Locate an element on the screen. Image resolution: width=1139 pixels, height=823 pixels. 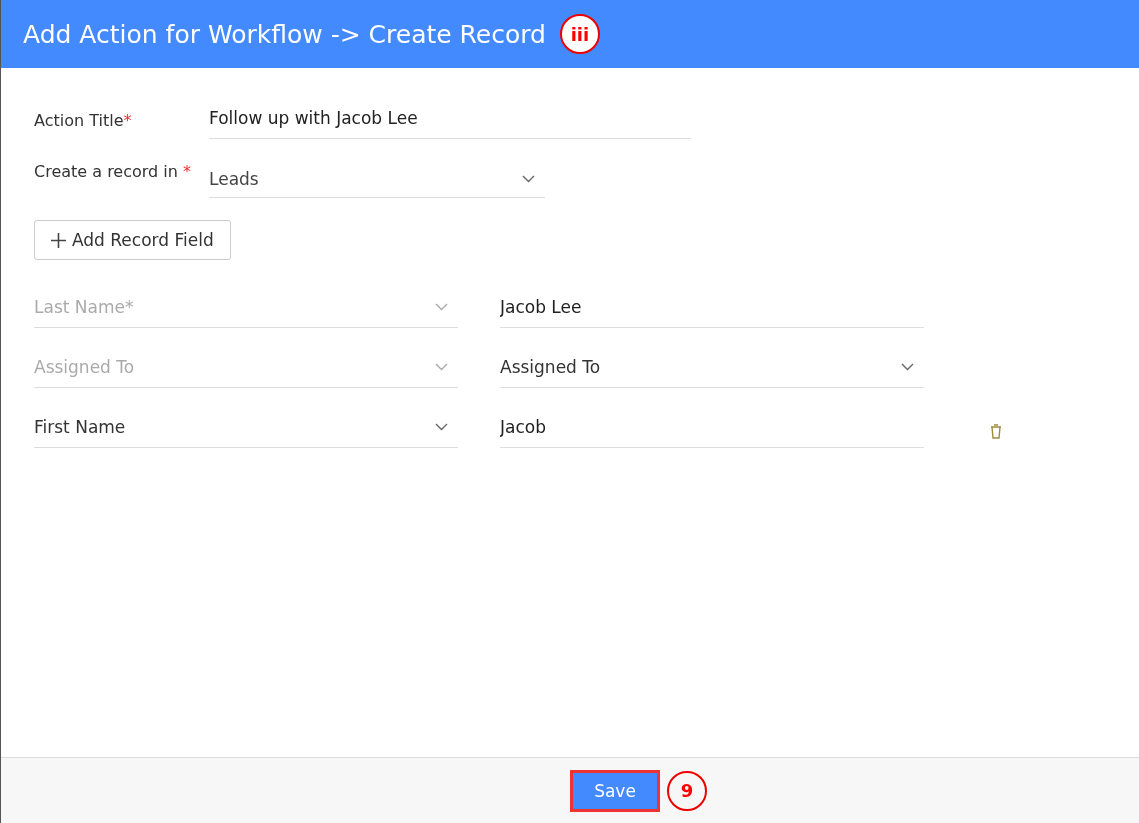
callout-marker: iii is located at coordinates (579, 34).